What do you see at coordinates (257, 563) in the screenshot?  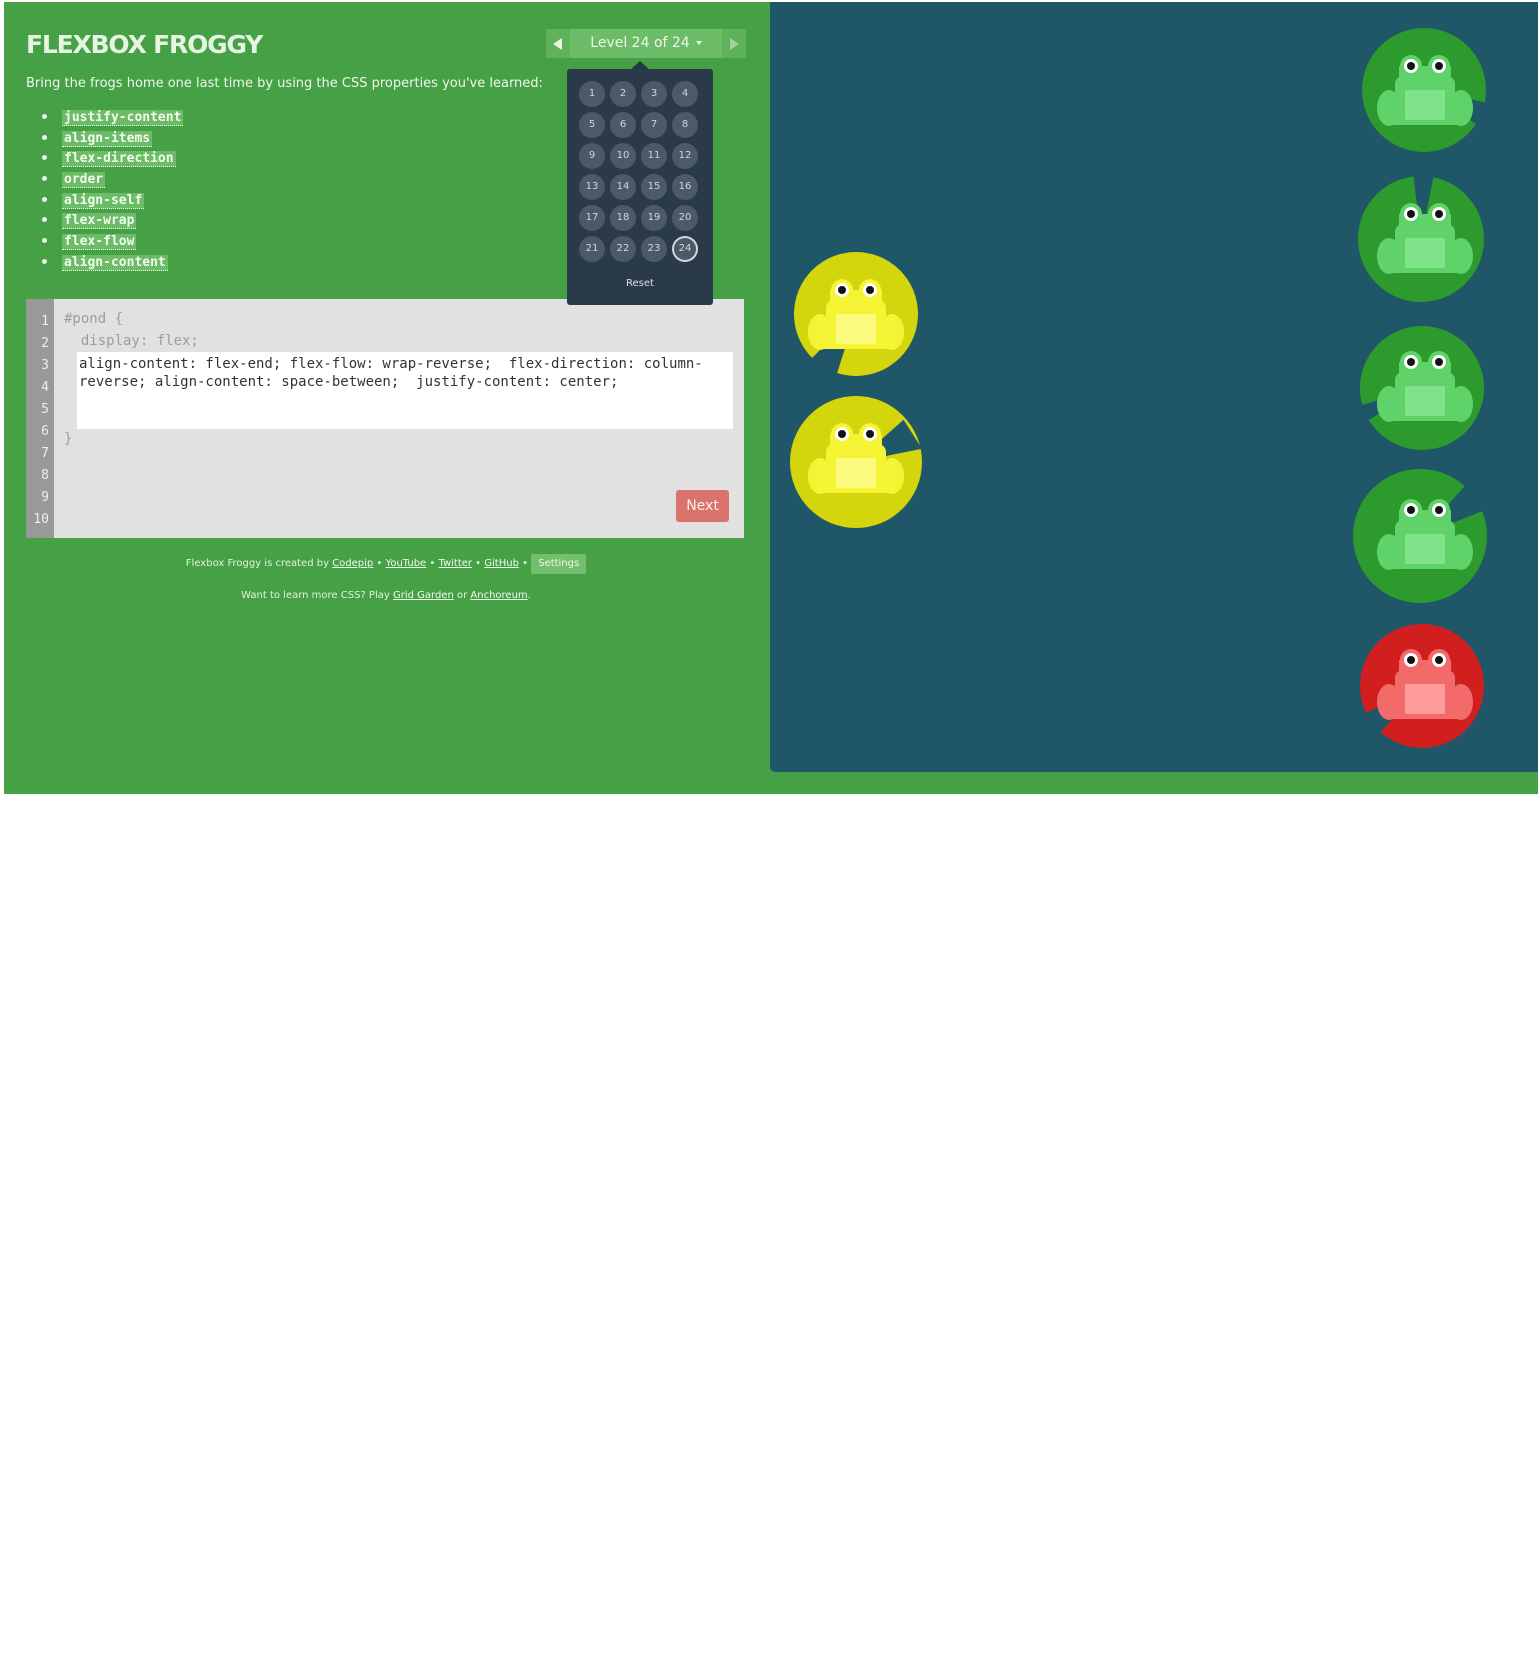 I see `credits-text: Flexbox Froggy is created by` at bounding box center [257, 563].